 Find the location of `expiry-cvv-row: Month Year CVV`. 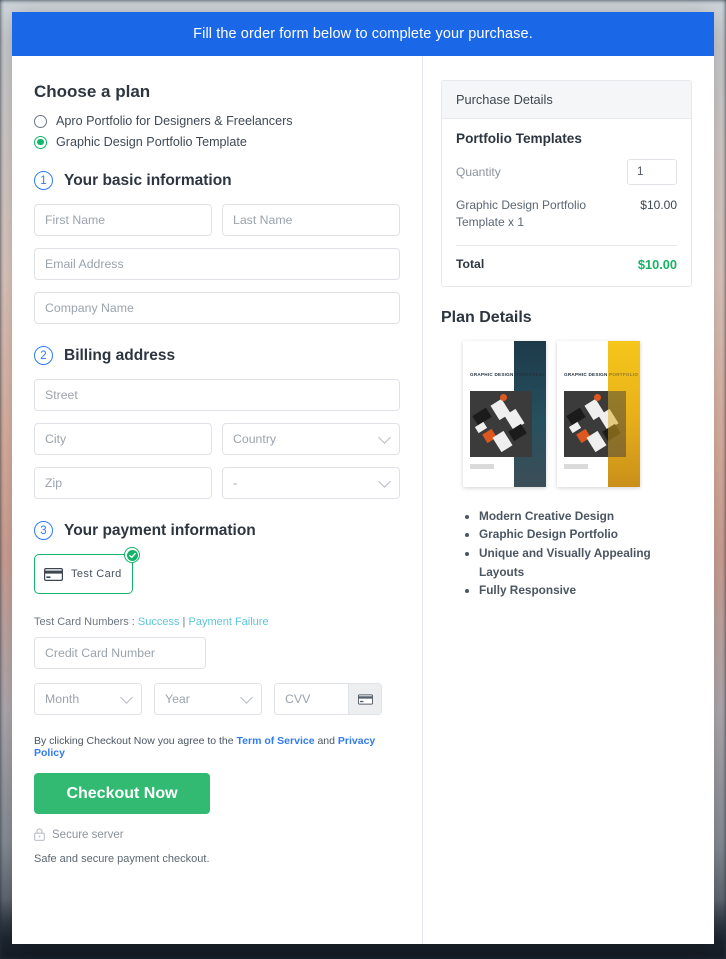

expiry-cvv-row: Month Year CVV is located at coordinates (217, 699).